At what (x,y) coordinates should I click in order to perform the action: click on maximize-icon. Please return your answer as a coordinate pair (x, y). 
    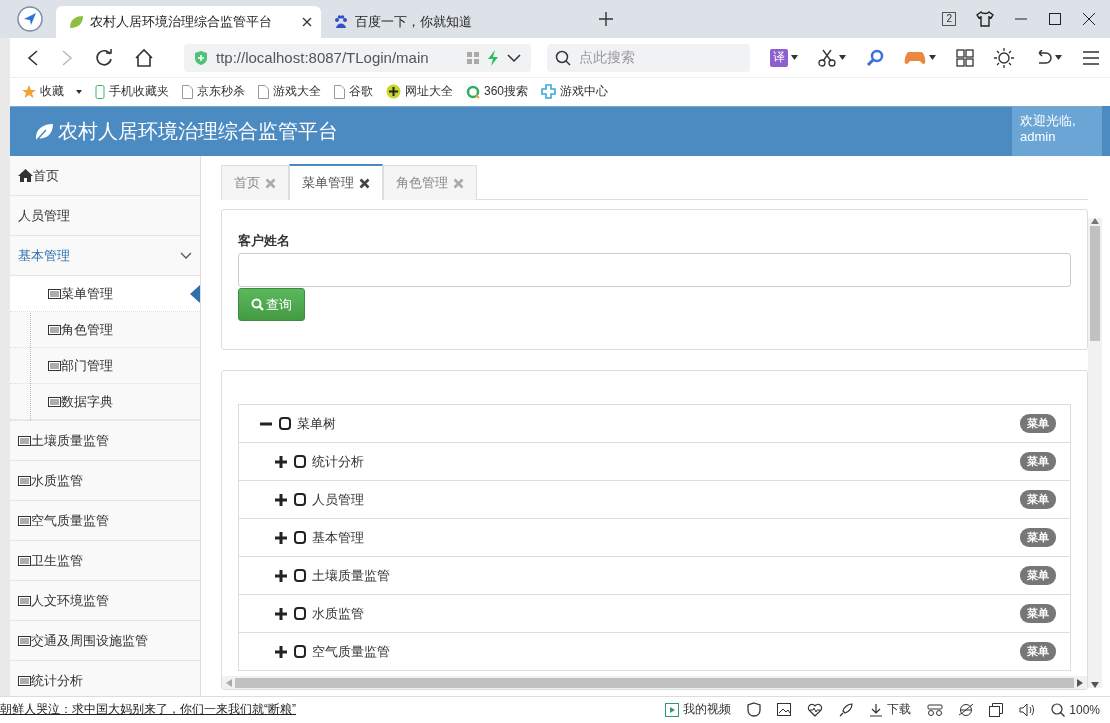
    Looking at the image, I should click on (1055, 19).